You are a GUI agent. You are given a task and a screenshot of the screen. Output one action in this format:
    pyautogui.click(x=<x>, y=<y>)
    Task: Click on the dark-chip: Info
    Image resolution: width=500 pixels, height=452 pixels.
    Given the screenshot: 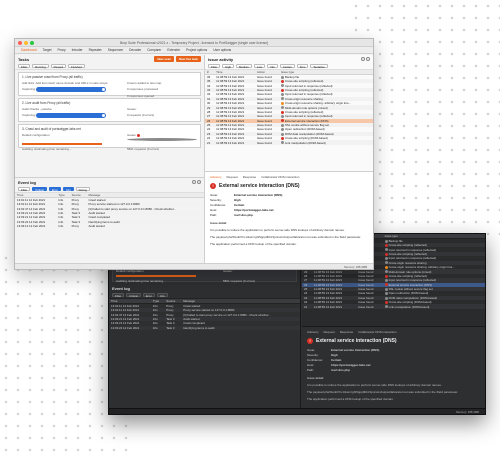 What is the action you would take?
    pyautogui.click(x=162, y=295)
    